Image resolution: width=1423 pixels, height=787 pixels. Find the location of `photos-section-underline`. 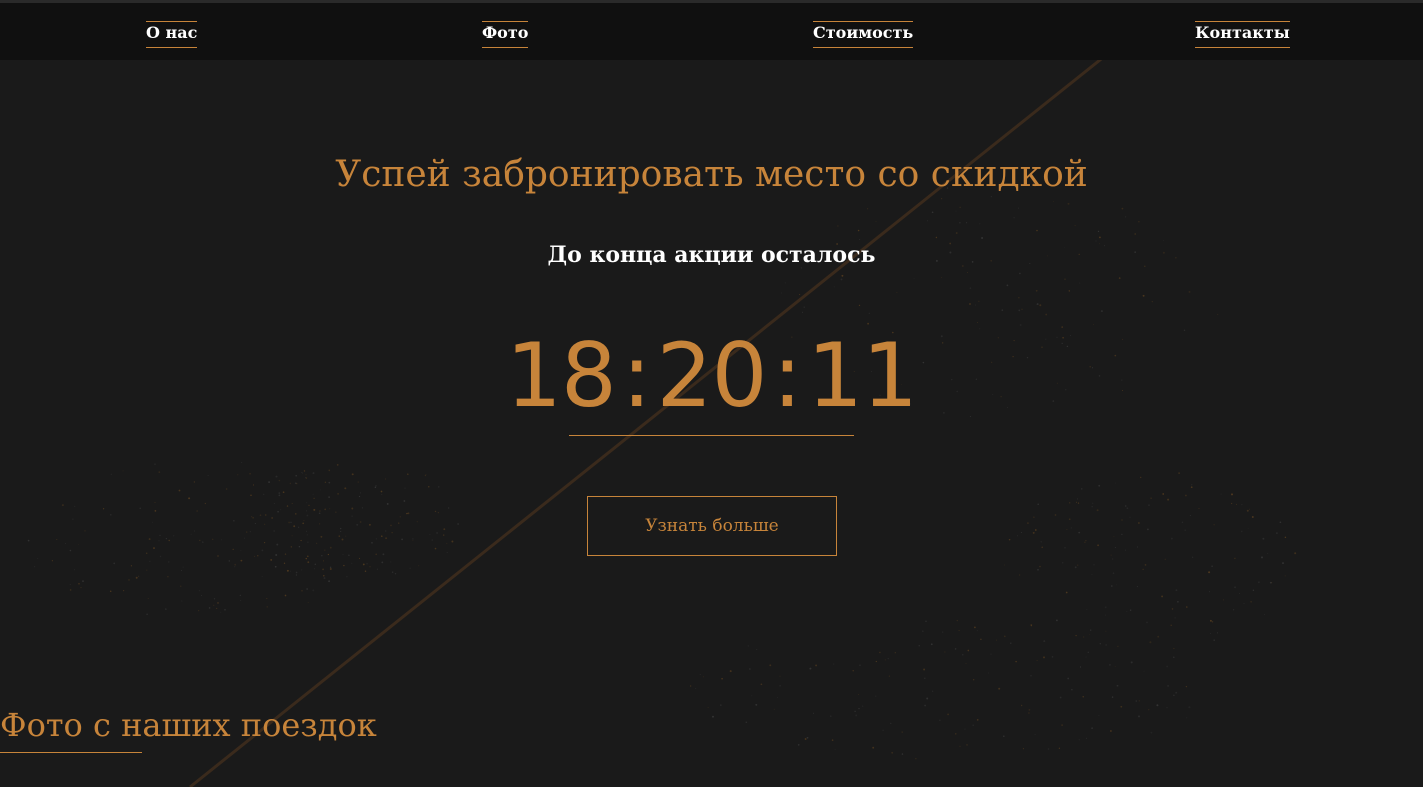

photos-section-underline is located at coordinates (71, 752).